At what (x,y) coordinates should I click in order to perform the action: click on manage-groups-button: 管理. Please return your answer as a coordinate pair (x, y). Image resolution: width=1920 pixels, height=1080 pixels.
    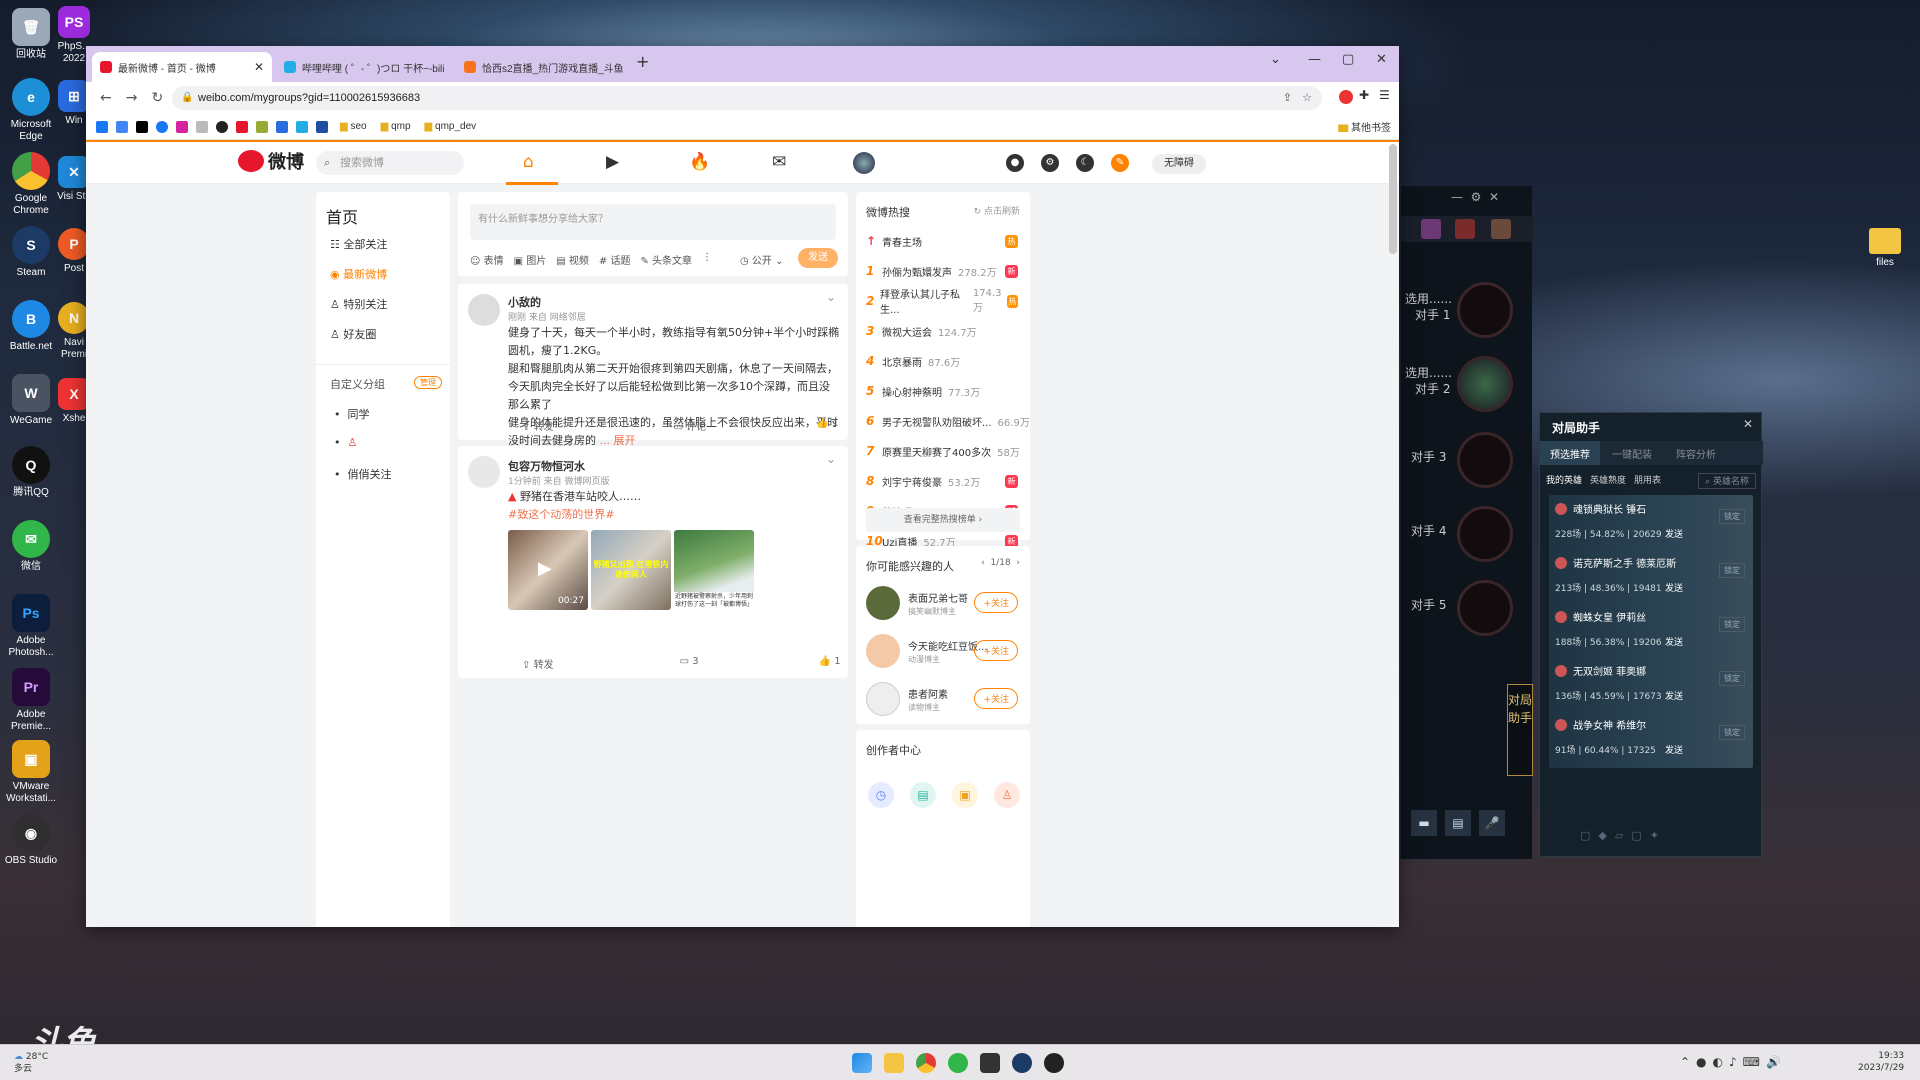
    Looking at the image, I should click on (428, 382).